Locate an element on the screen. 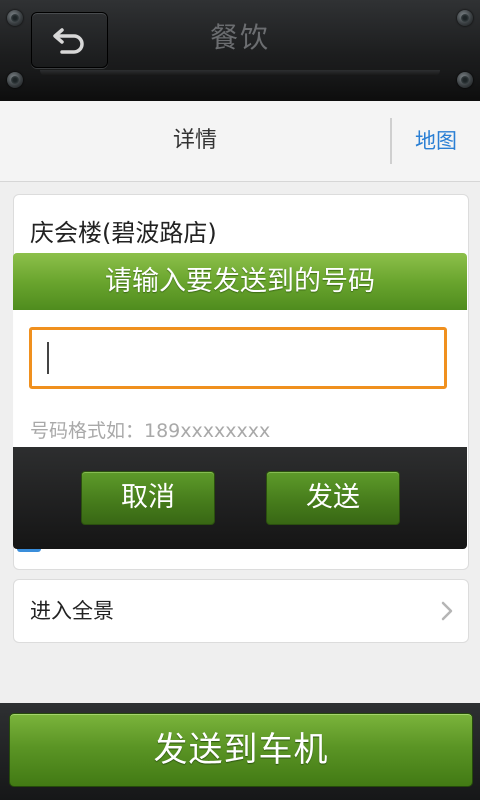 The width and height of the screenshot is (480, 800). text-caret is located at coordinates (48, 358).